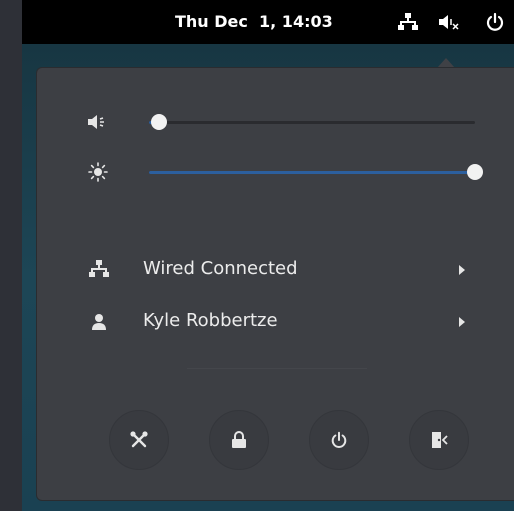 The height and width of the screenshot is (511, 514). I want to click on network-menu-item: Wired Connected, so click(275, 270).